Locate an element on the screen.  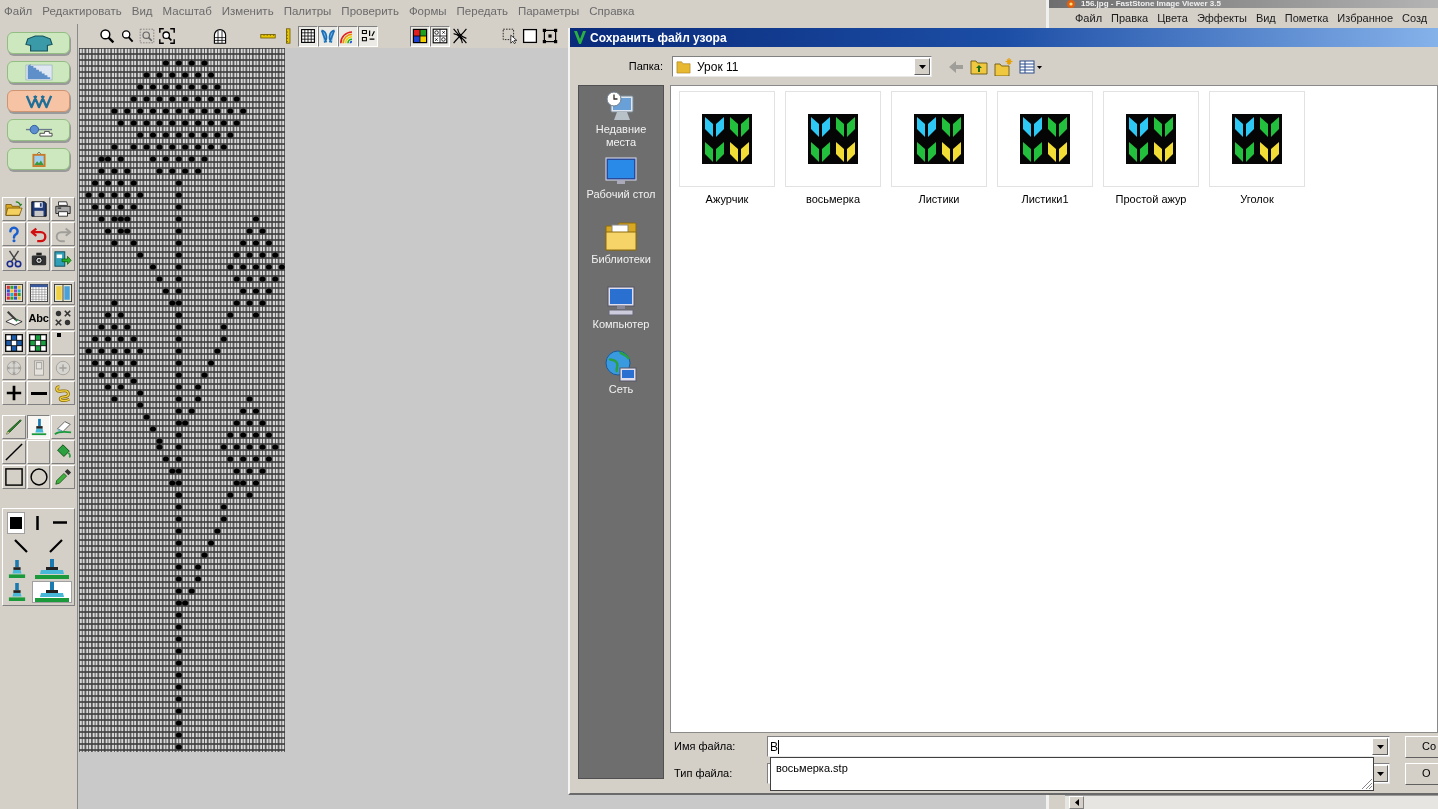
staircase-chart-icon is located at coordinates (38, 72).